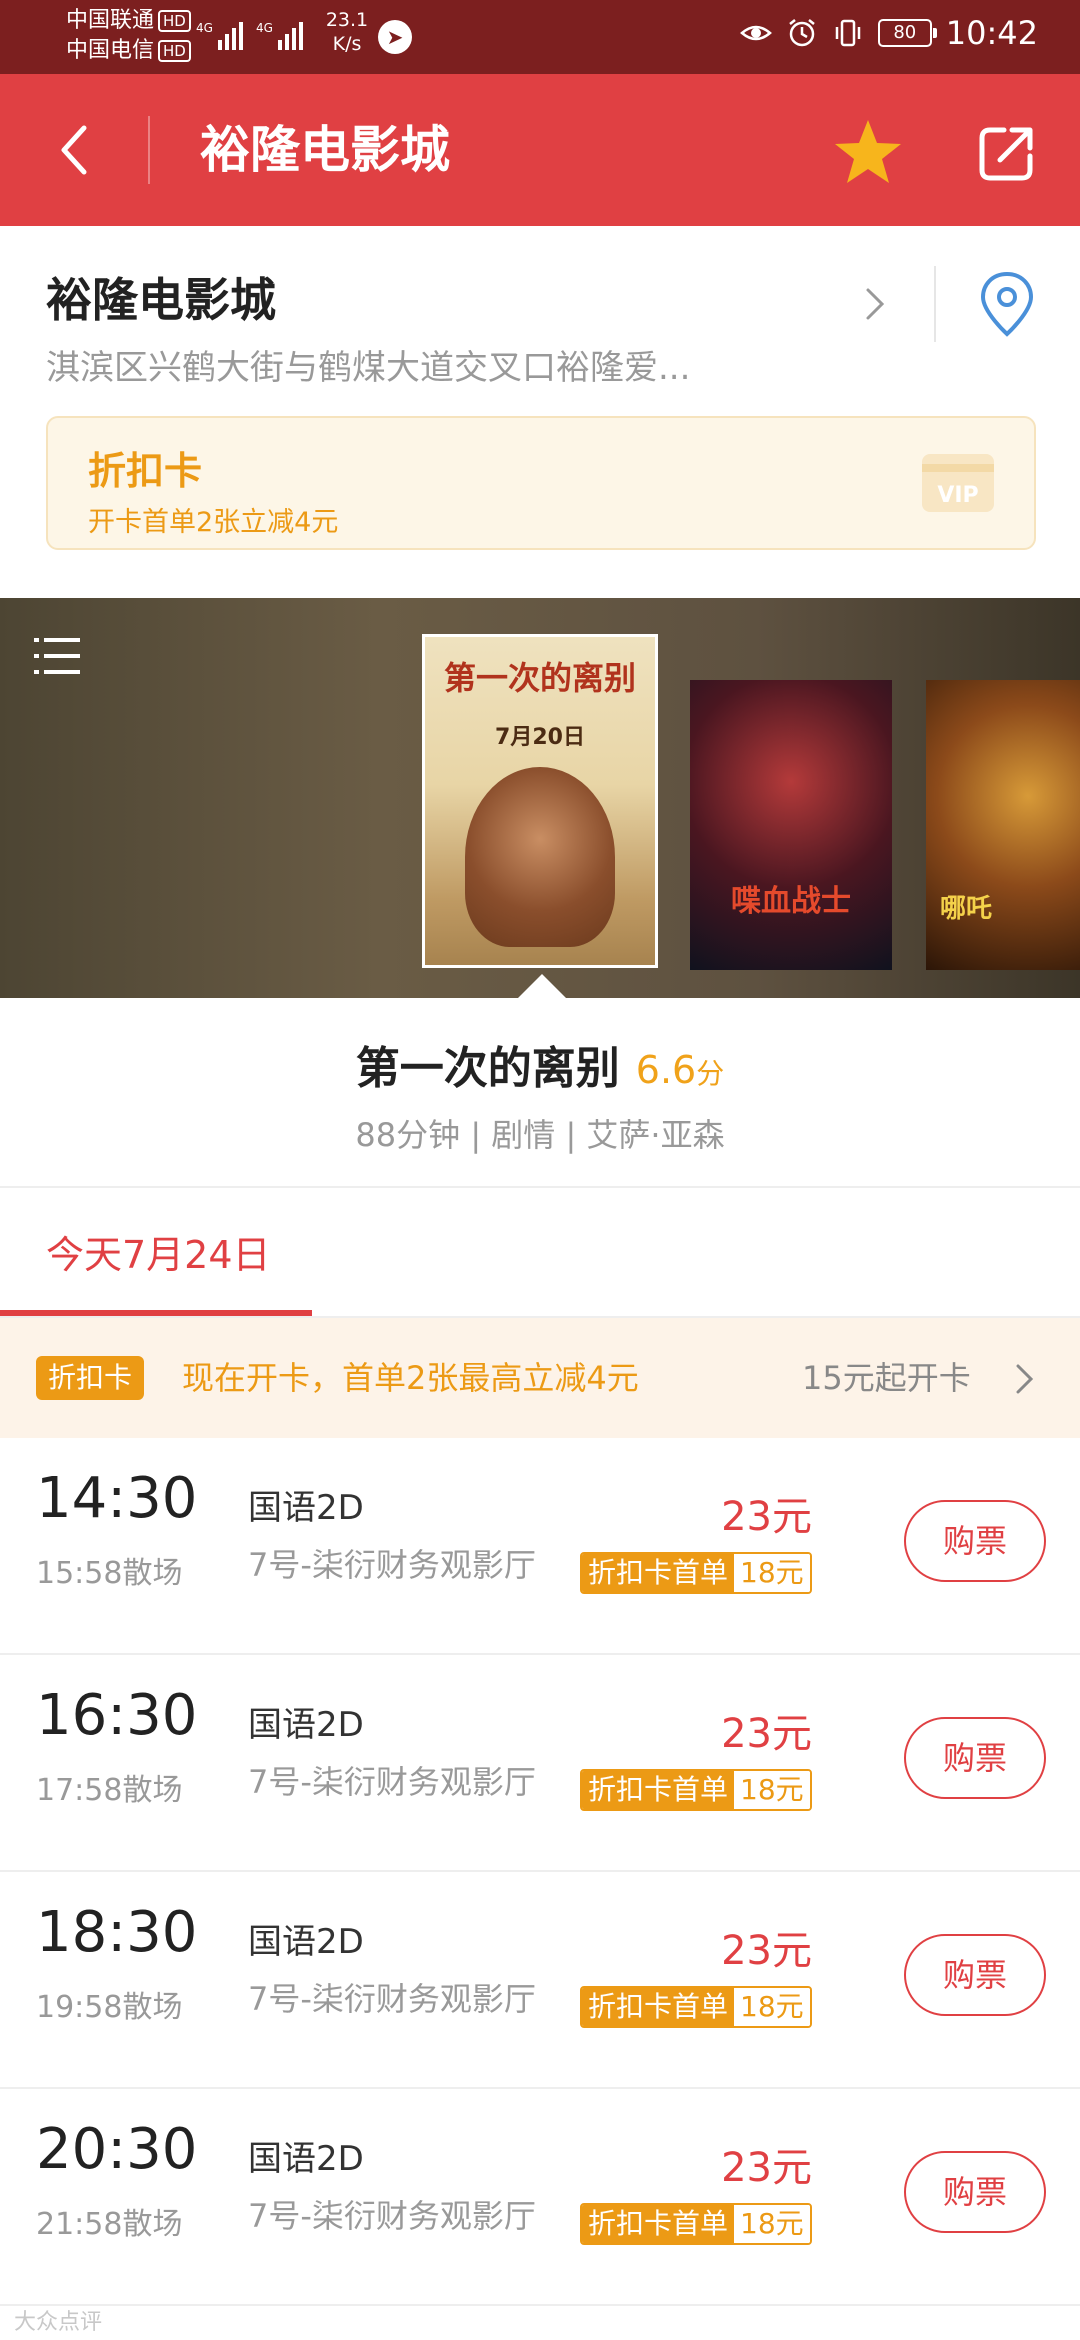 The image size is (1080, 2340). I want to click on watermark: 大众点评, so click(58, 2322).